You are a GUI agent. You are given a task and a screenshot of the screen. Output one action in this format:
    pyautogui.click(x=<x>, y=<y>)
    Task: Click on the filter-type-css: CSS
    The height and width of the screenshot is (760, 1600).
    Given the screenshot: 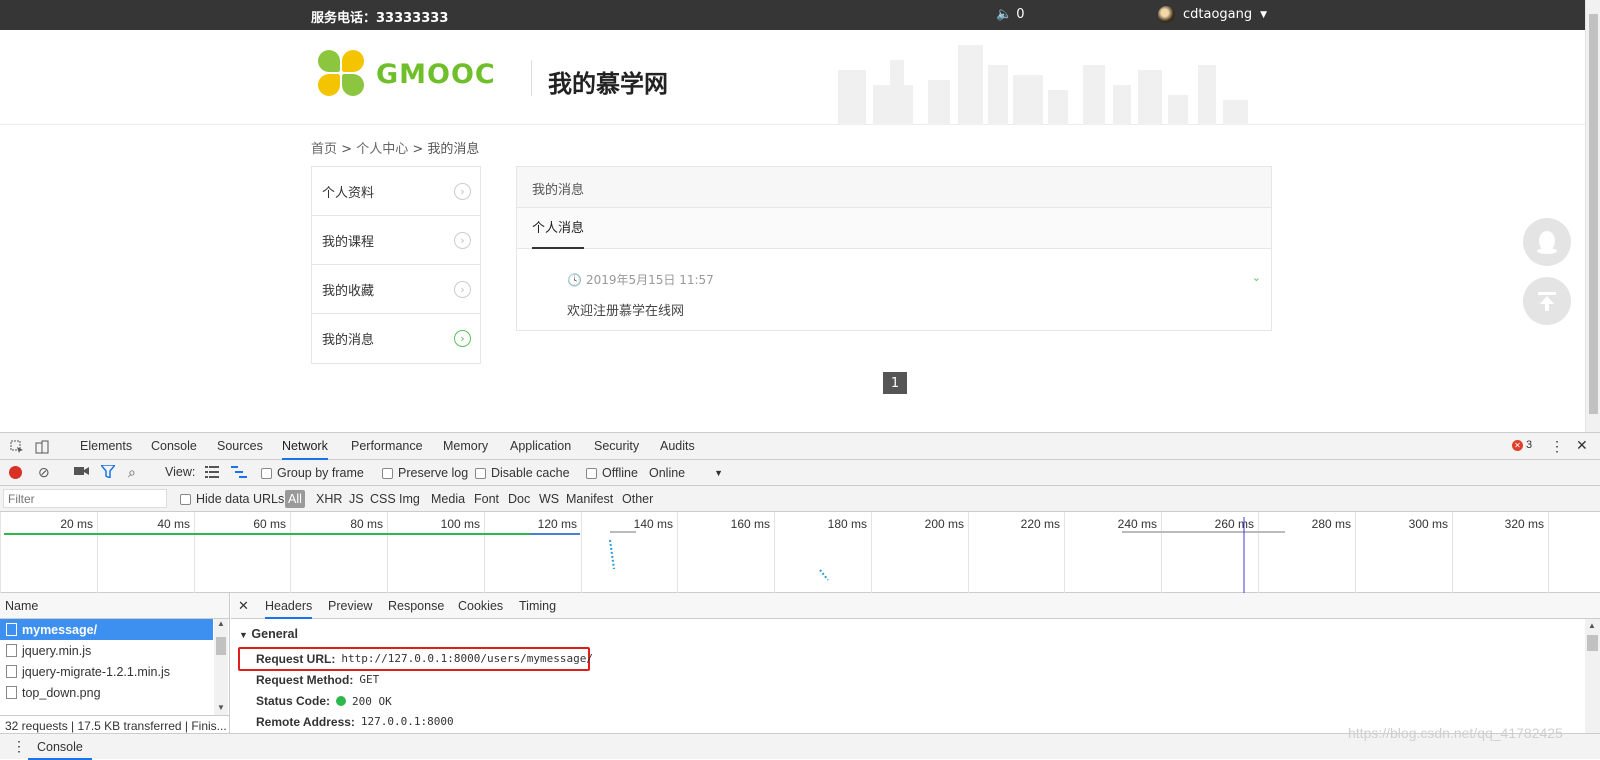 What is the action you would take?
    pyautogui.click(x=383, y=499)
    